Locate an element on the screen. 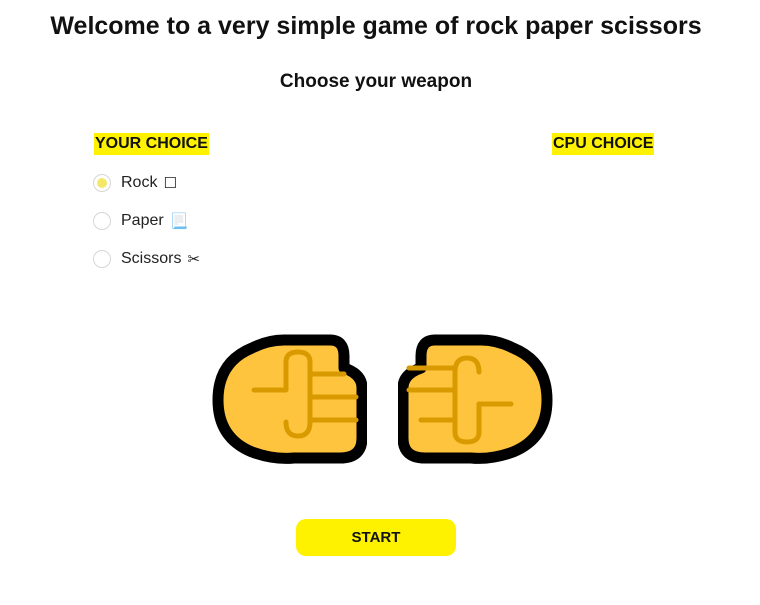  option-rock: Rock ☐ is located at coordinates (146, 183).